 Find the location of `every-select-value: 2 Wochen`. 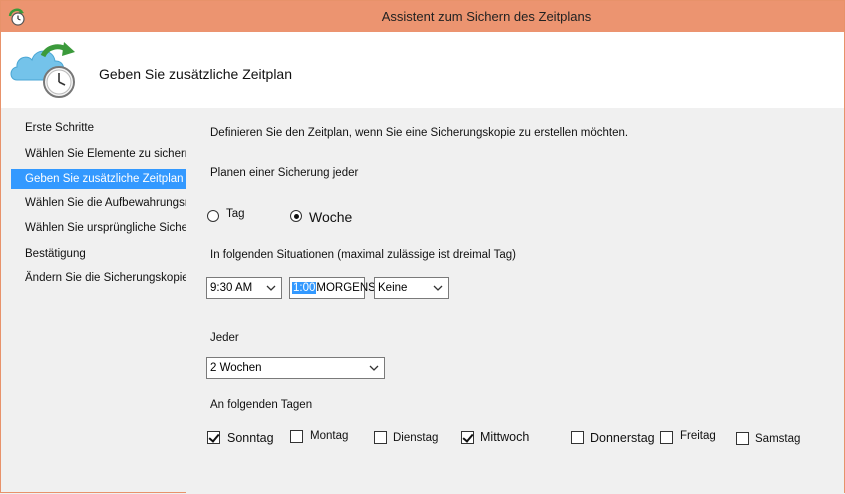

every-select-value: 2 Wochen is located at coordinates (236, 368).